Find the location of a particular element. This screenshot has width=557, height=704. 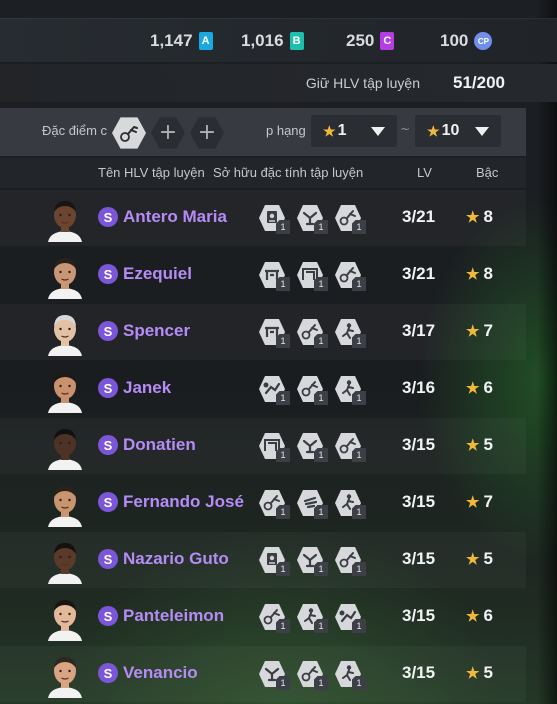

rank-to-value: 10 is located at coordinates (450, 130).